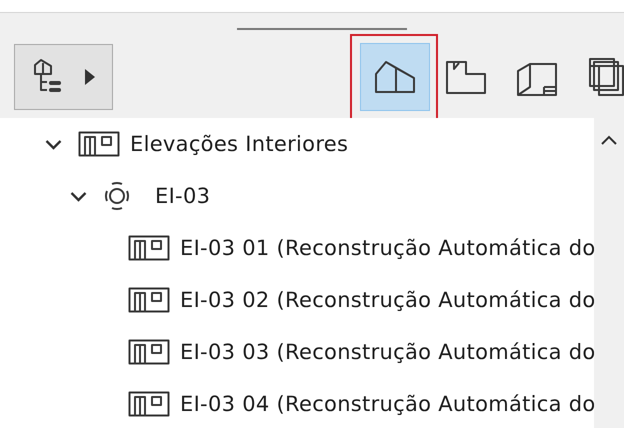  I want to click on view-button, so click(395, 77).